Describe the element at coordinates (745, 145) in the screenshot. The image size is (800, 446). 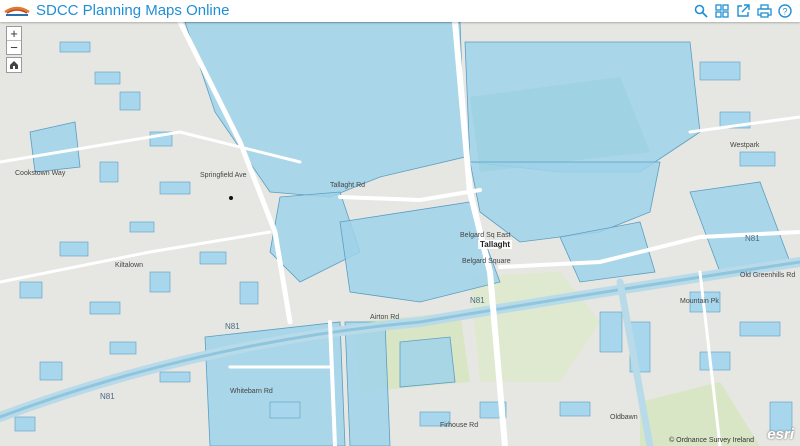
I see `street-label: Westpark` at that location.